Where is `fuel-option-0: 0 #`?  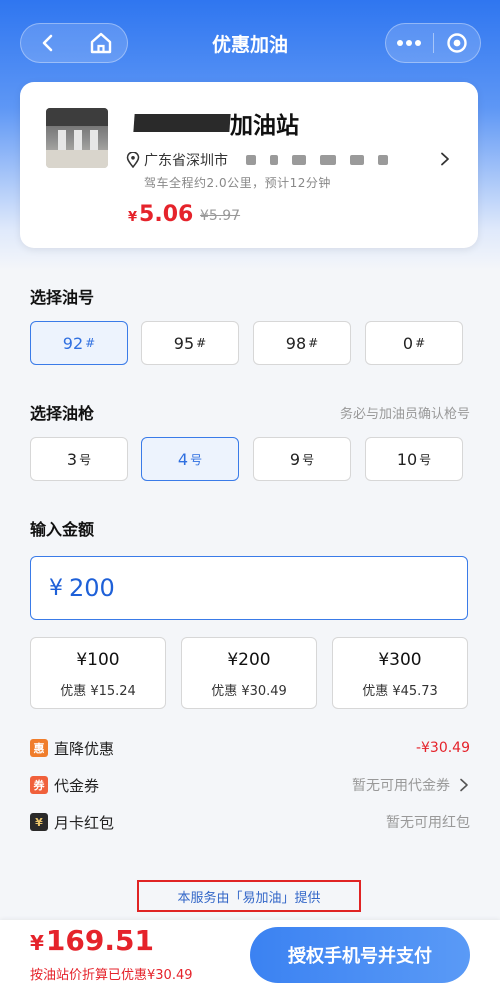
fuel-option-0: 0 # is located at coordinates (414, 343).